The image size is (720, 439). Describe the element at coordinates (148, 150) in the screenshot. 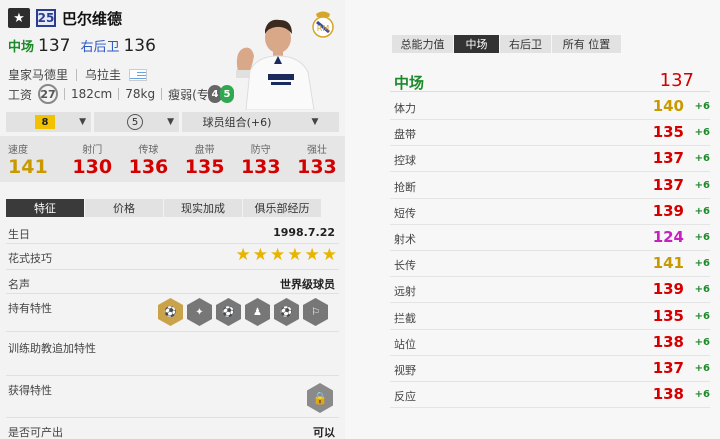

I see `stat-label: 传球` at that location.